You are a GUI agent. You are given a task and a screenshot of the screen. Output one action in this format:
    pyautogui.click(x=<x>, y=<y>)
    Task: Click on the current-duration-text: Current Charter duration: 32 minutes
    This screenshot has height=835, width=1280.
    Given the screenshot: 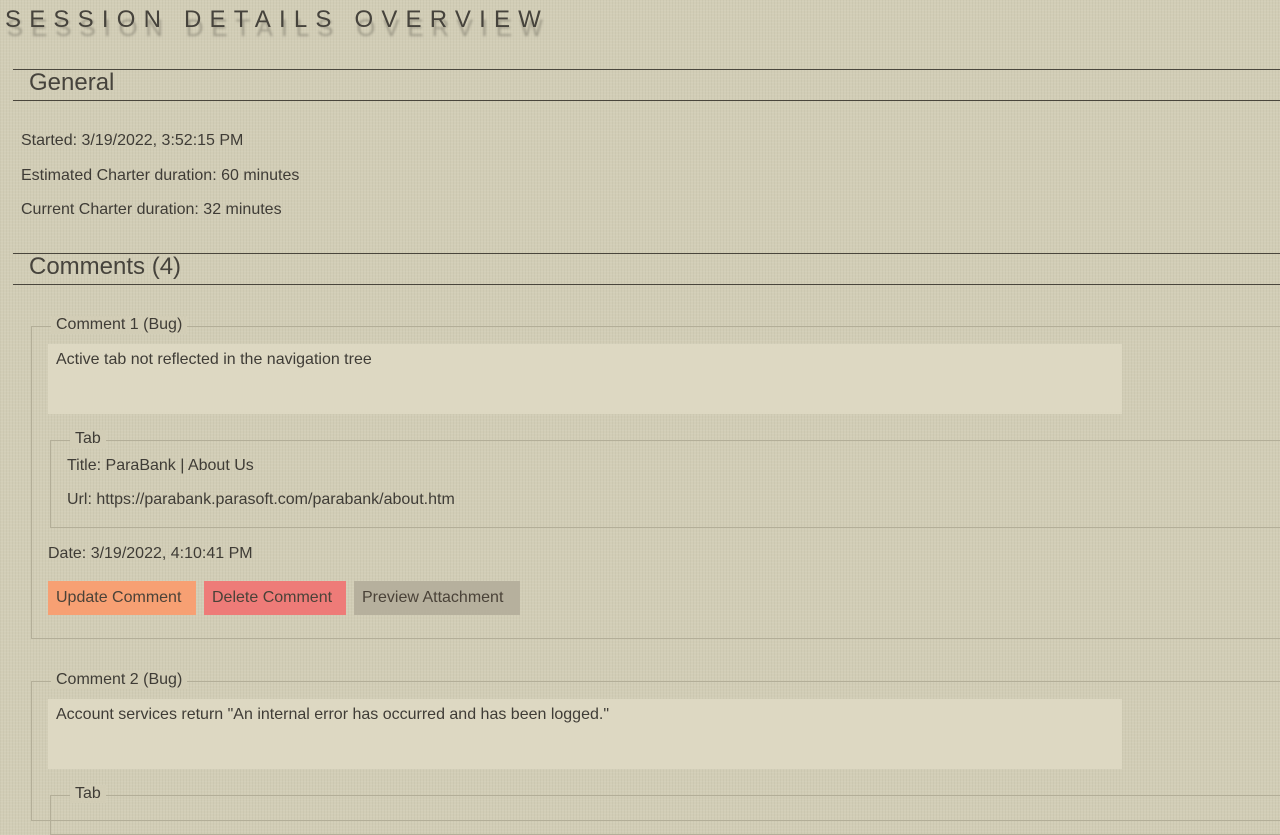 What is the action you would take?
    pyautogui.click(x=151, y=209)
    